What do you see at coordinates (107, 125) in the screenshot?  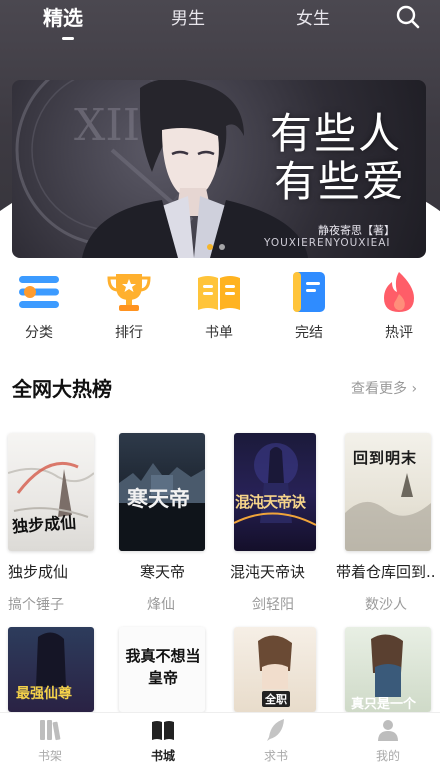 I see `svg-text: XII` at bounding box center [107, 125].